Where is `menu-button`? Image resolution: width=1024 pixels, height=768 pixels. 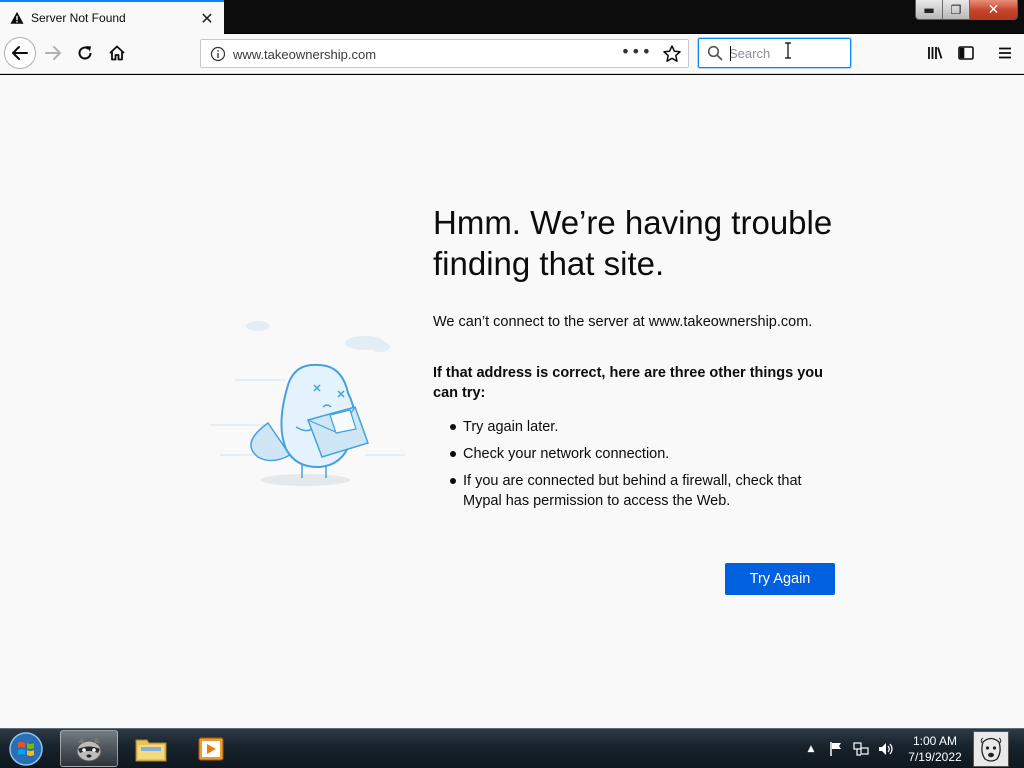
menu-button is located at coordinates (1005, 53).